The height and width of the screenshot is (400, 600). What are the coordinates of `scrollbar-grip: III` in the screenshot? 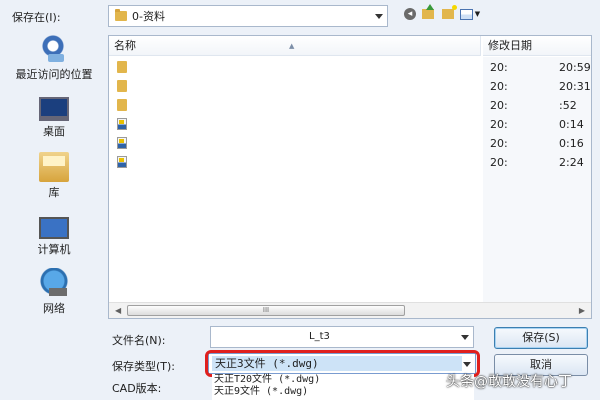 It's located at (266, 310).